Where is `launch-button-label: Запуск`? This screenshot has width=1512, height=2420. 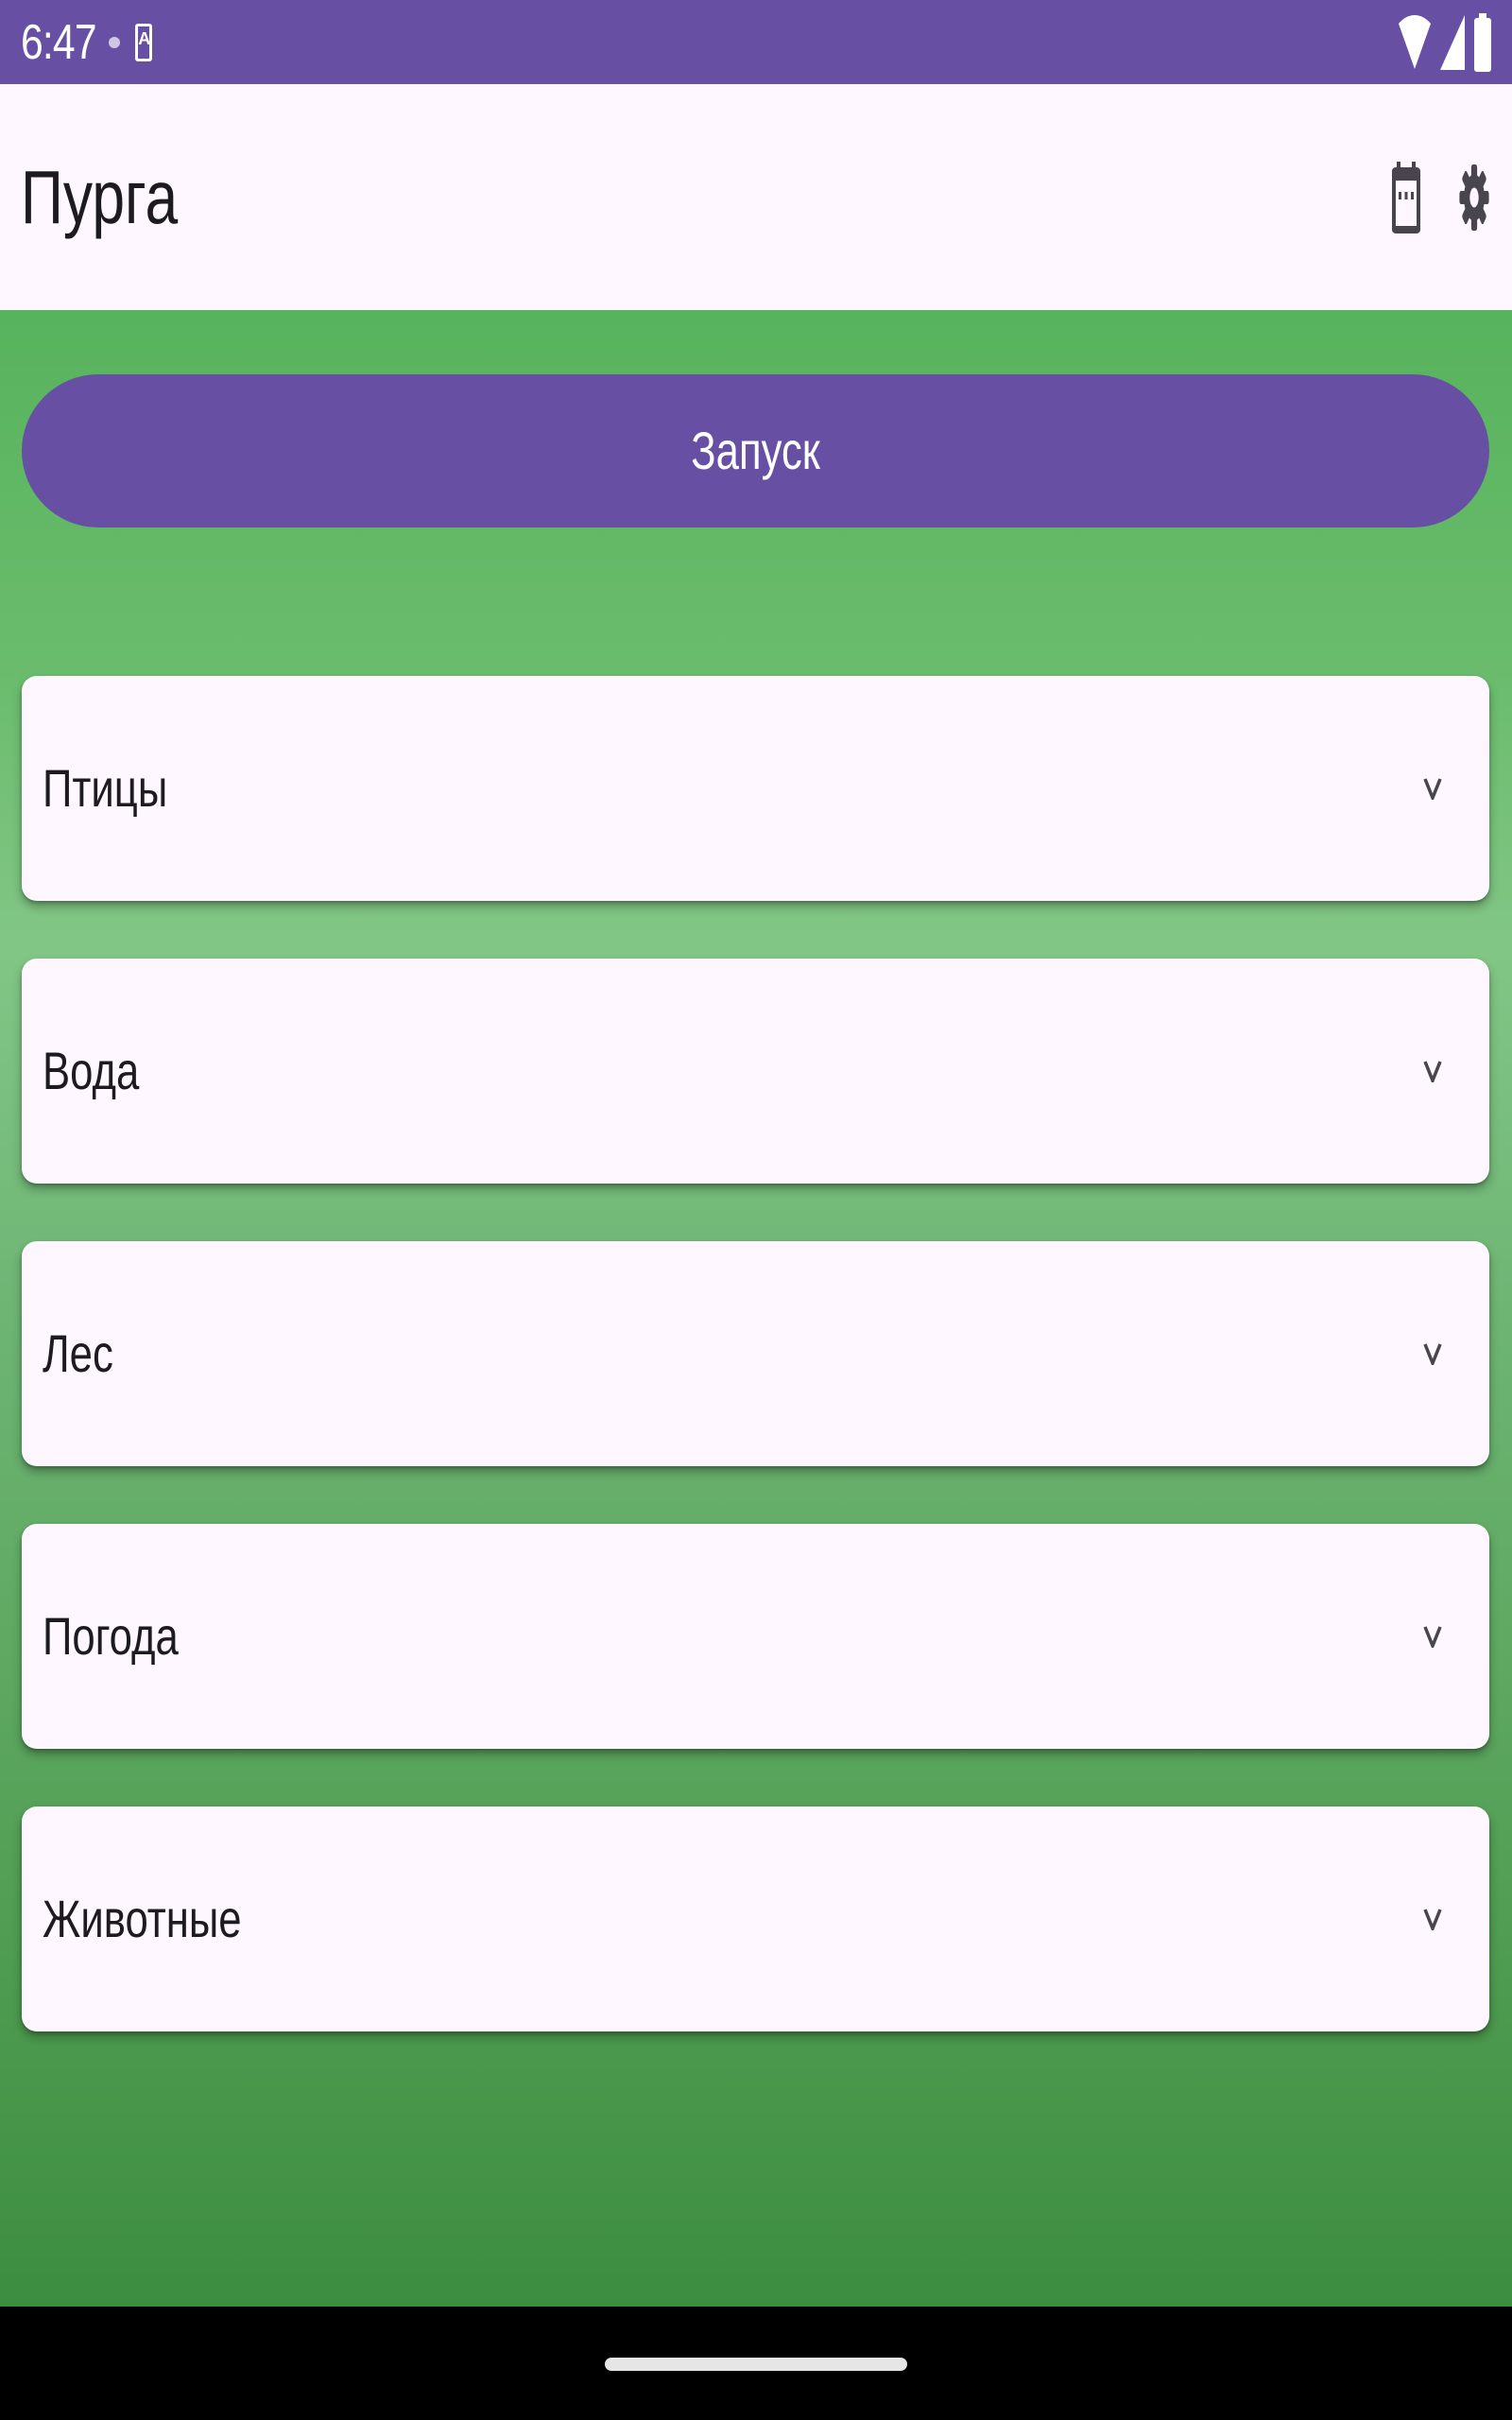 launch-button-label: Запуск is located at coordinates (755, 450).